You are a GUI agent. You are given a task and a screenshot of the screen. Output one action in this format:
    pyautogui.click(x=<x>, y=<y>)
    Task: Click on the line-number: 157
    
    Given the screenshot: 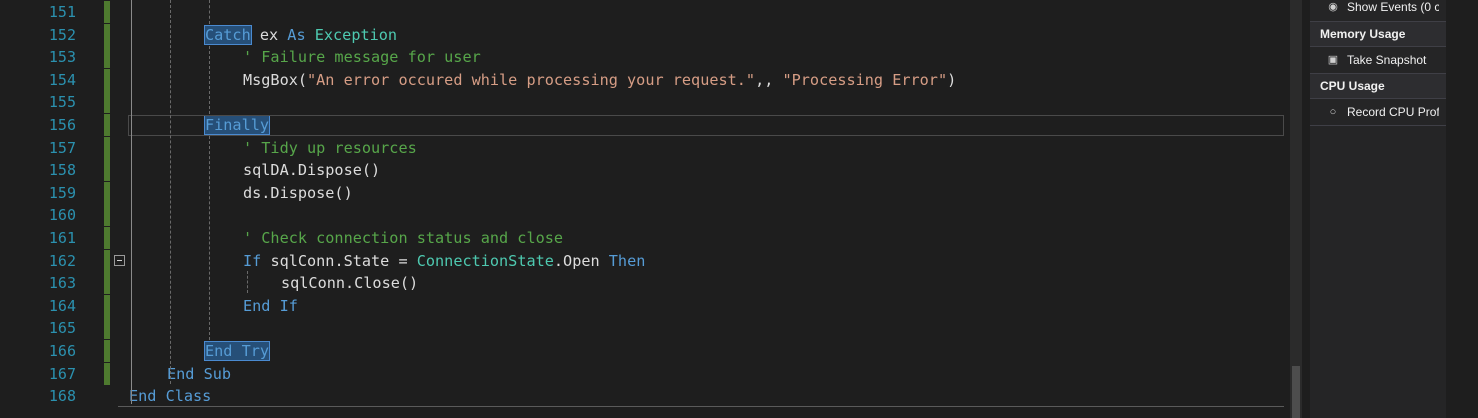 What is the action you would take?
    pyautogui.click(x=62, y=147)
    